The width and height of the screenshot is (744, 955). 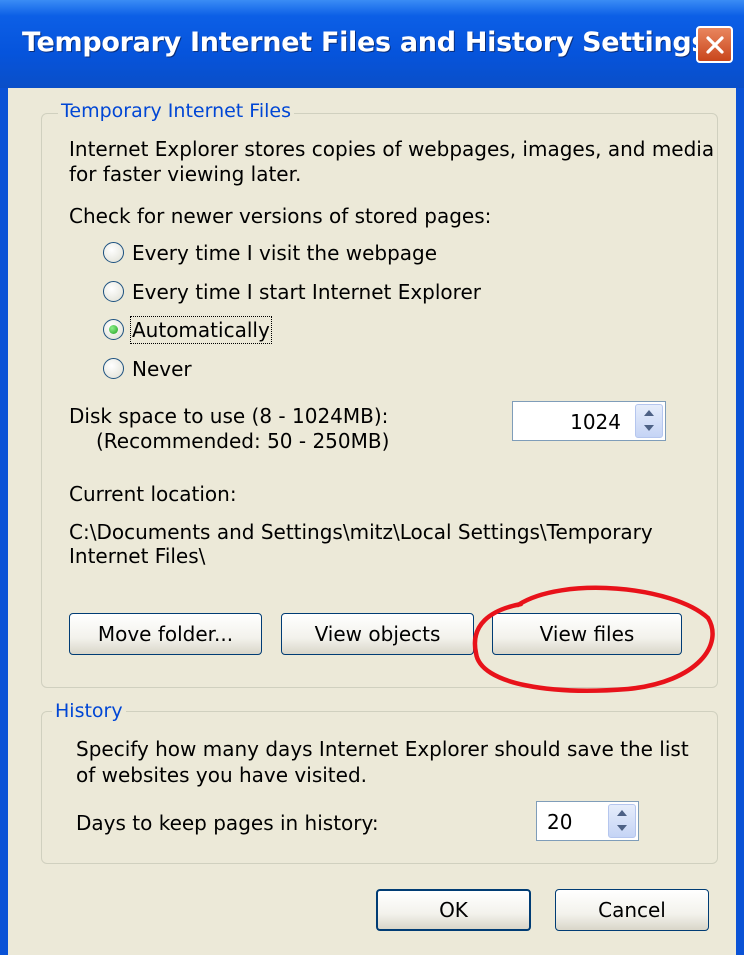 I want to click on history-group-label: History, so click(x=89, y=711).